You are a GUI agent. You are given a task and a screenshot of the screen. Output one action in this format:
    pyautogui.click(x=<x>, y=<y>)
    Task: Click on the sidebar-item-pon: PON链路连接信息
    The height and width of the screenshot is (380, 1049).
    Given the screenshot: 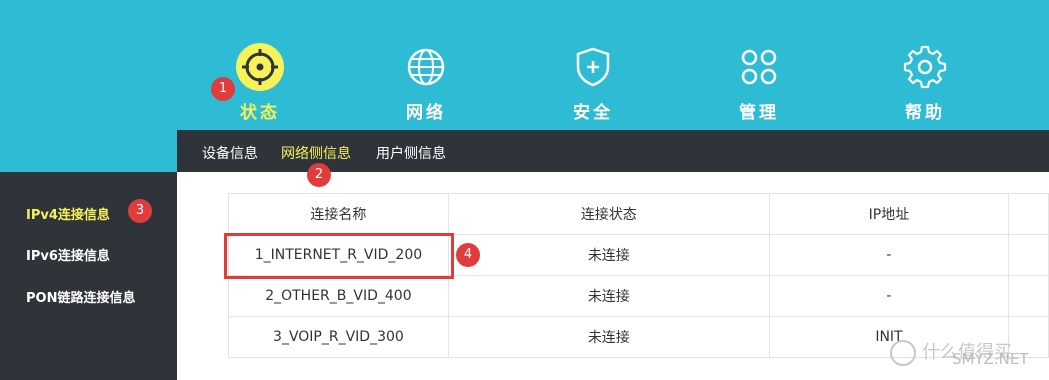 What is the action you would take?
    pyautogui.click(x=80, y=296)
    